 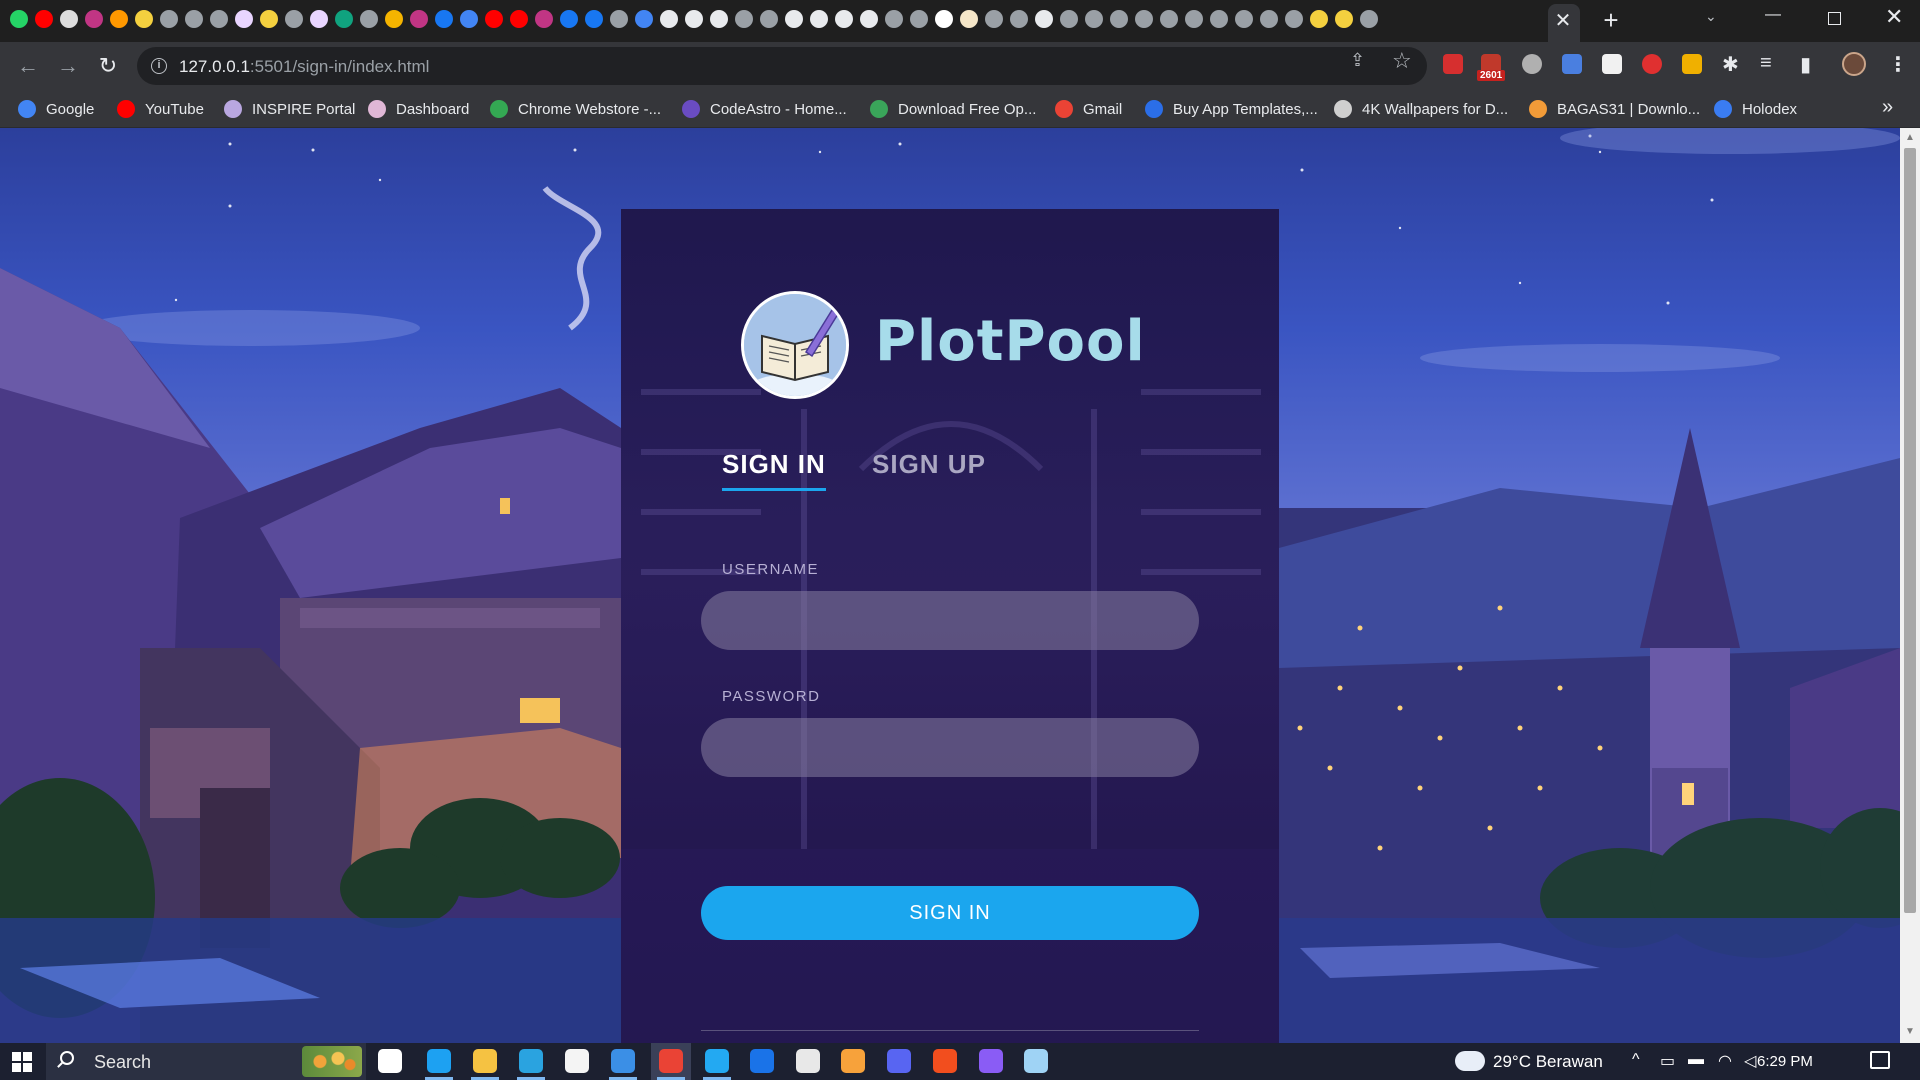 I want to click on new-tab-button: +, so click(x=1611, y=21).